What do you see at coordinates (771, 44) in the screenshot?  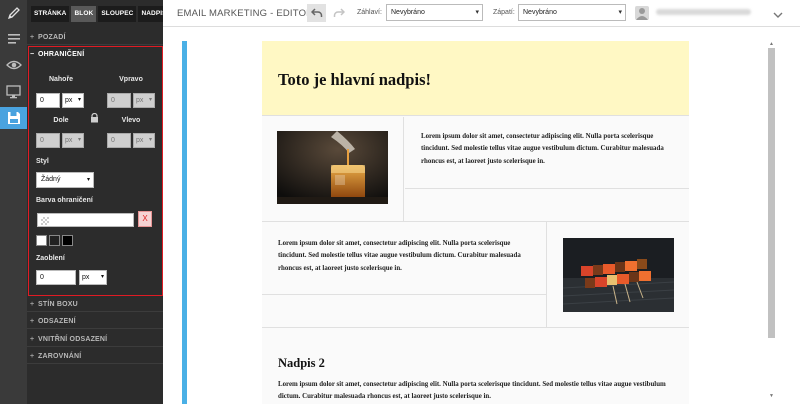 I see `scroll-up-icon: ▲` at bounding box center [771, 44].